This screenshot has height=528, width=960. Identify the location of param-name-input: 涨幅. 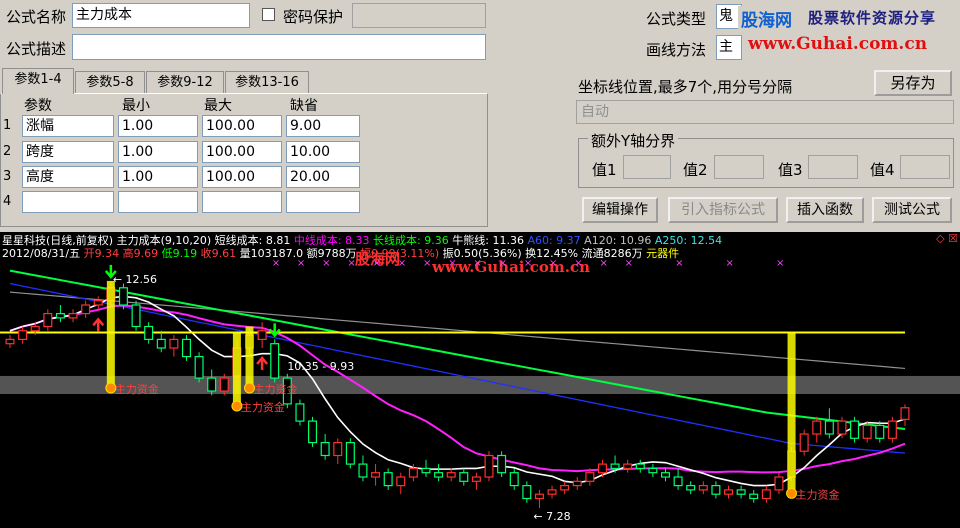
(68, 126).